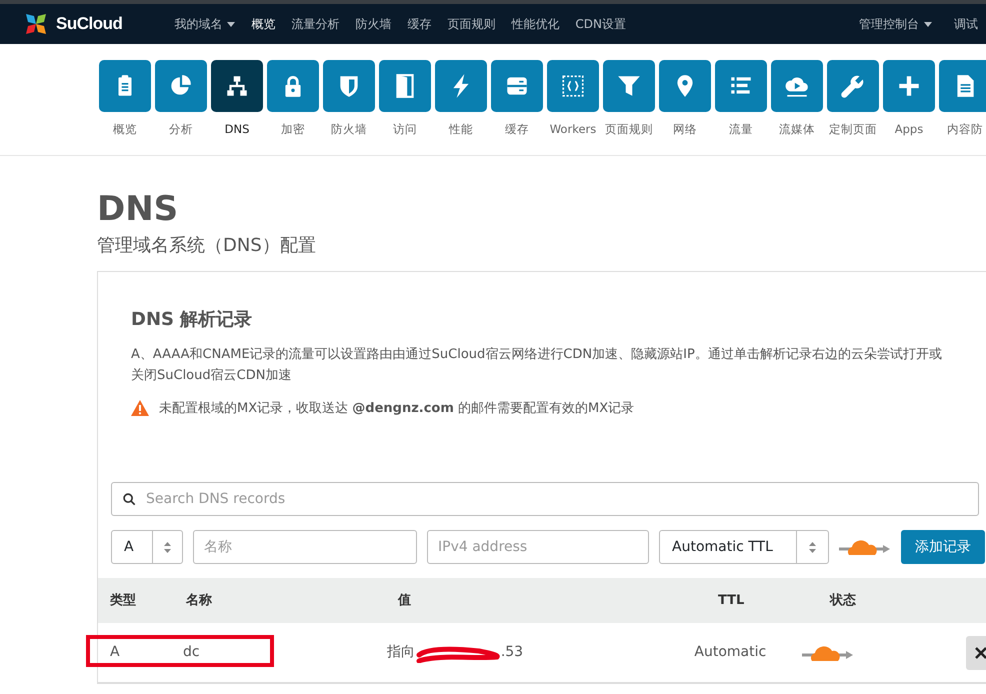 Image resolution: width=986 pixels, height=694 pixels. Describe the element at coordinates (797, 129) in the screenshot. I see `tile-label: 流媒体` at that location.